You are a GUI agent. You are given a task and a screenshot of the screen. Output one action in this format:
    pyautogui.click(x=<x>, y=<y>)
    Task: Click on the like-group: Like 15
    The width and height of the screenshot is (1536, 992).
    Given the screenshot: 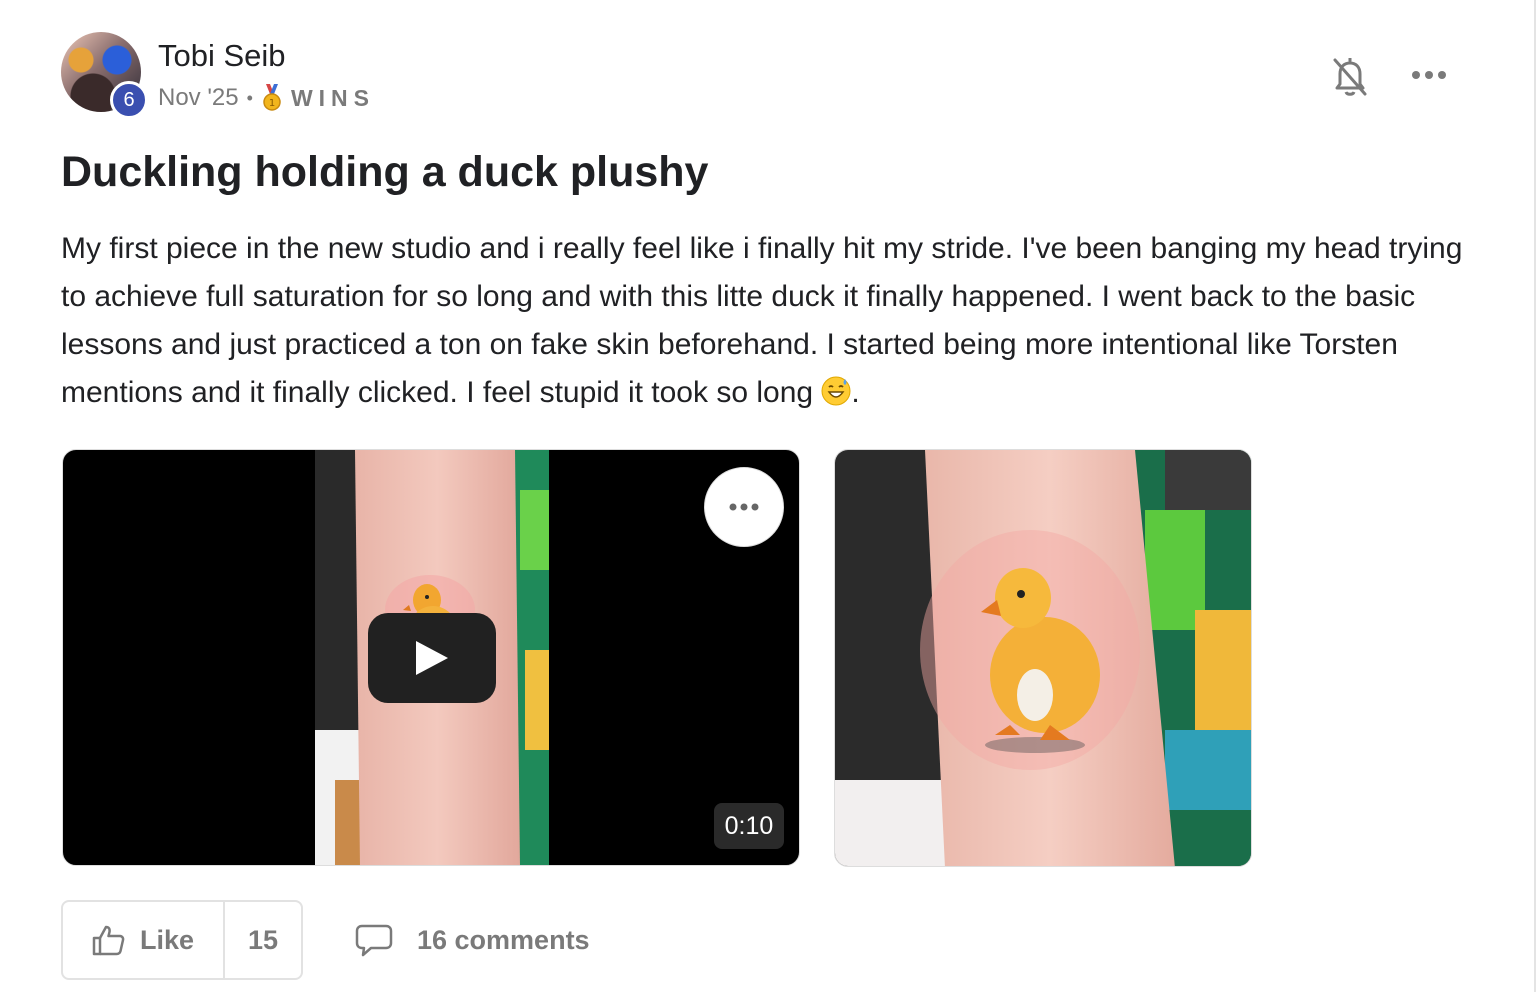 What is the action you would take?
    pyautogui.click(x=182, y=940)
    